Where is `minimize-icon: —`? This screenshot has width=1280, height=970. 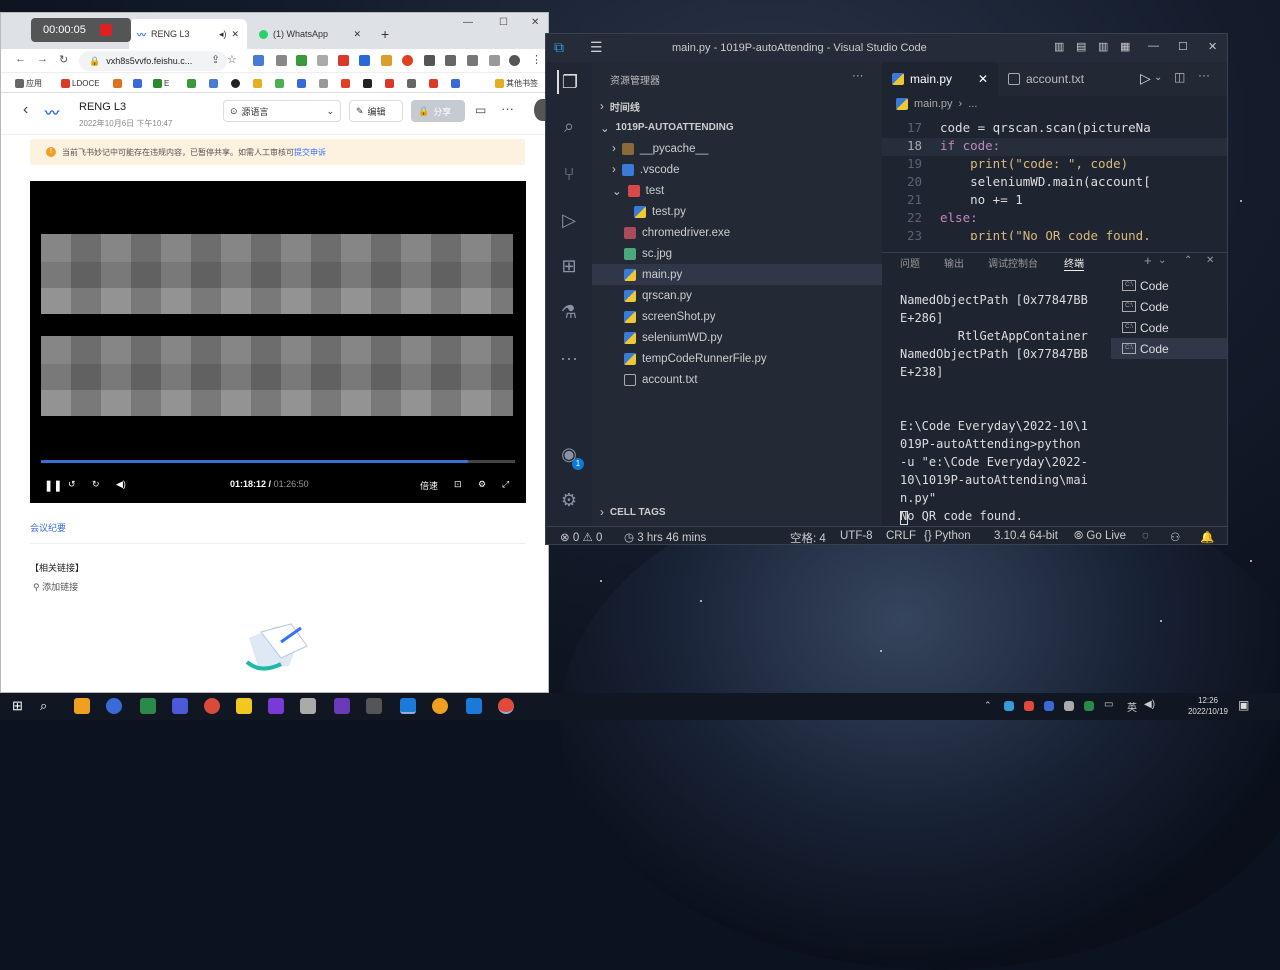 minimize-icon: — is located at coordinates (1153, 46).